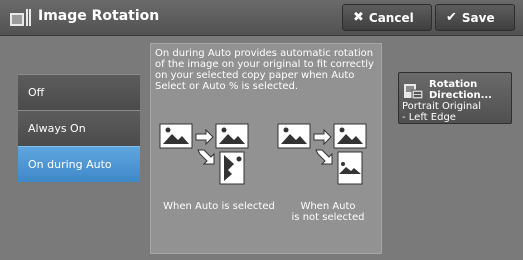  I want to click on document-settings-icon, so click(414, 92).